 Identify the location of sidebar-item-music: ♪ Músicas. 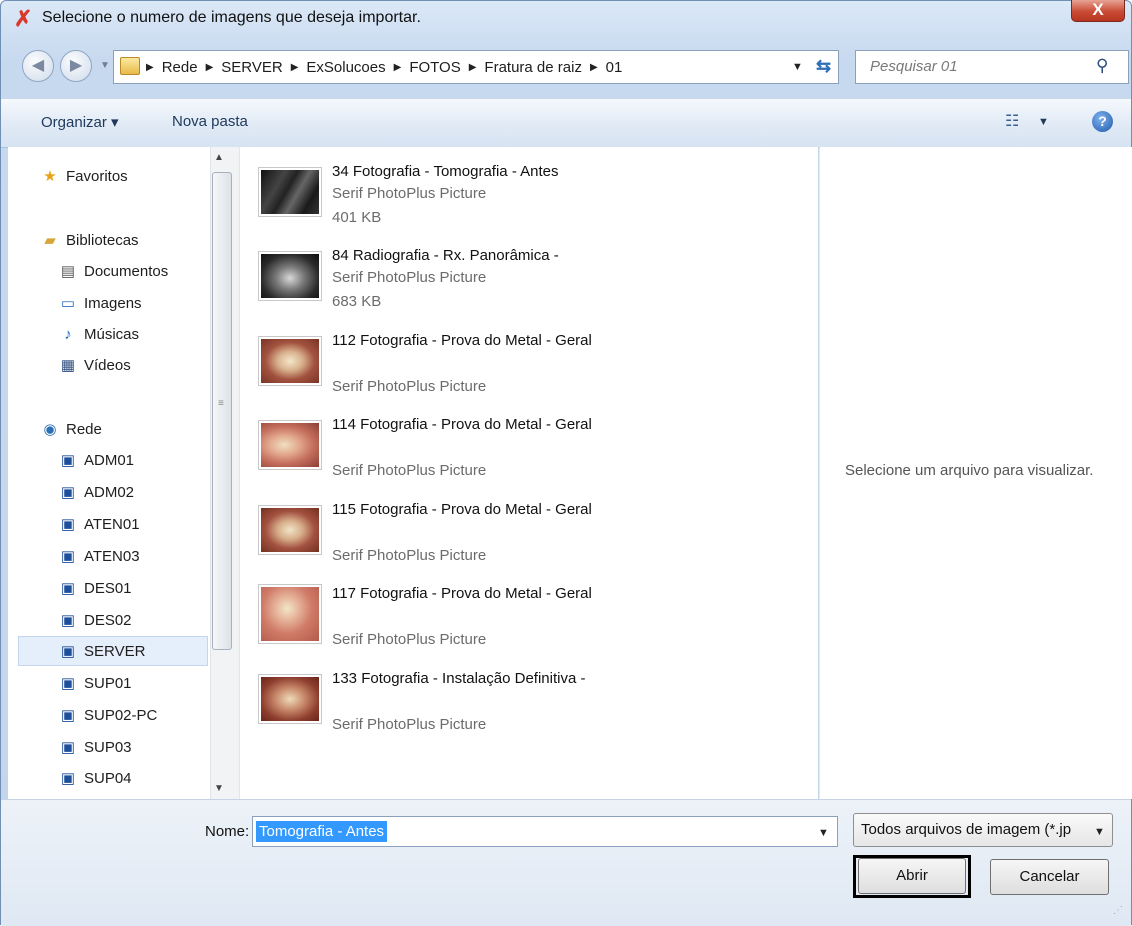
(98, 335).